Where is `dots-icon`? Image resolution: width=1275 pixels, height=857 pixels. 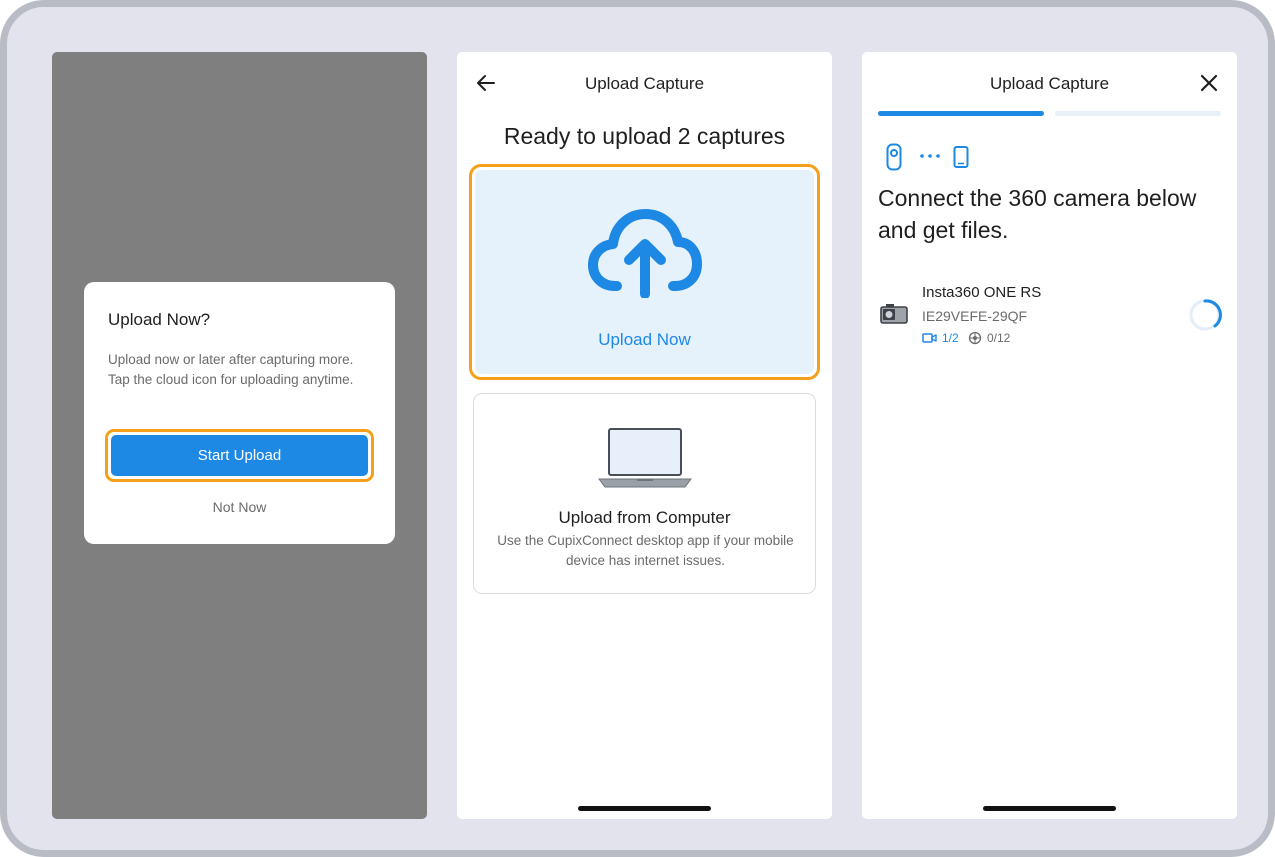
dots-icon is located at coordinates (930, 156).